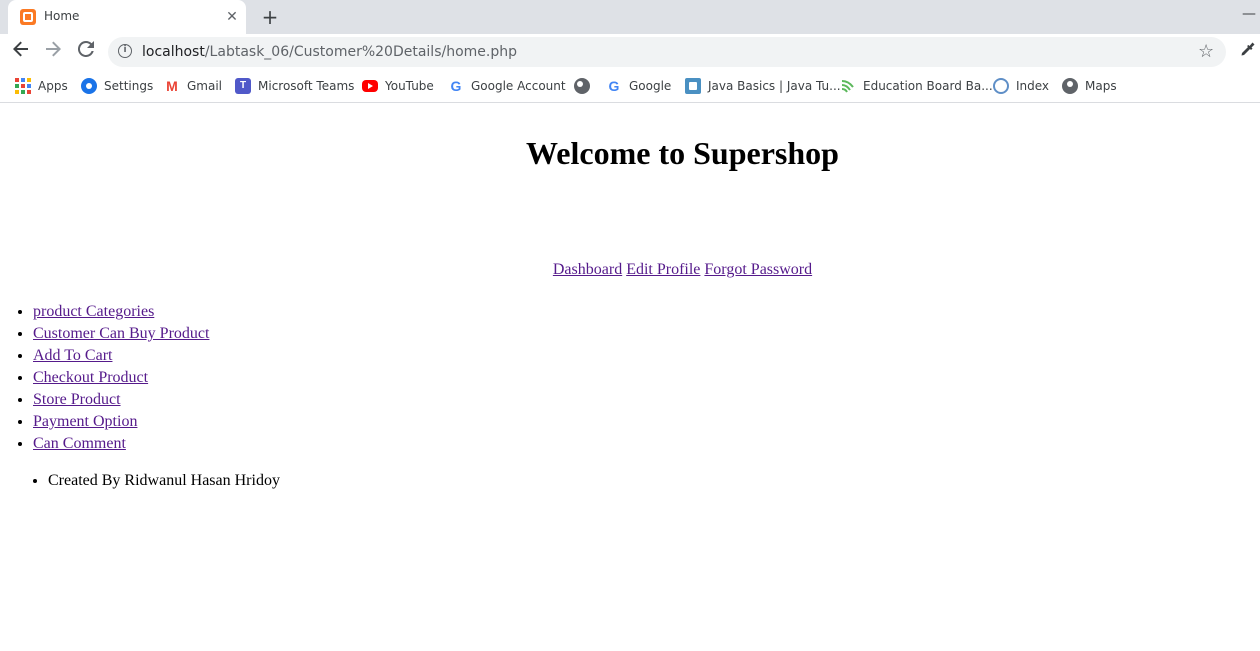  I want to click on teams-icon: T, so click(243, 86).